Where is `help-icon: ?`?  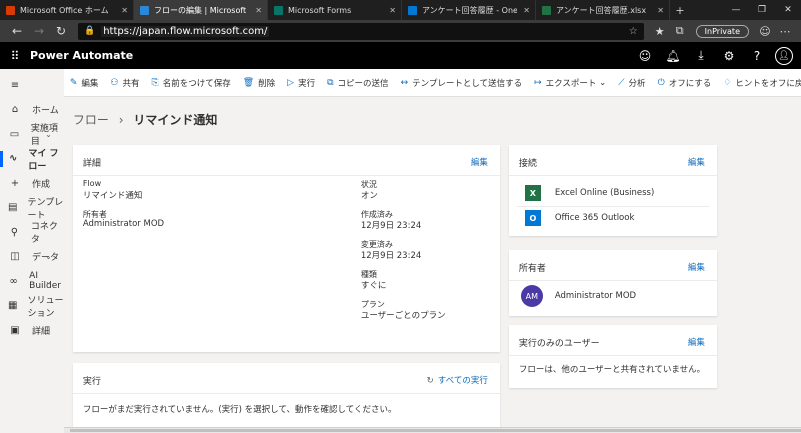
help-icon: ? is located at coordinates (757, 56).